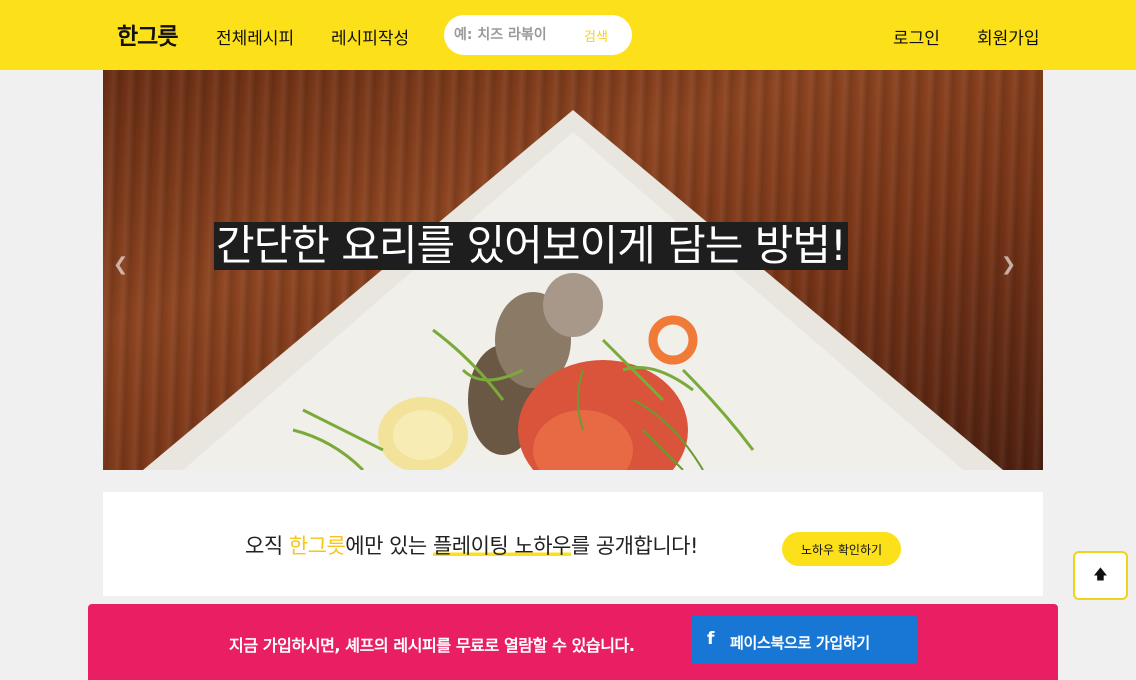 Image resolution: width=1136 pixels, height=680 pixels. What do you see at coordinates (501, 546) in the screenshot?
I see `promo-highlight: 플레이팅 노하우` at bounding box center [501, 546].